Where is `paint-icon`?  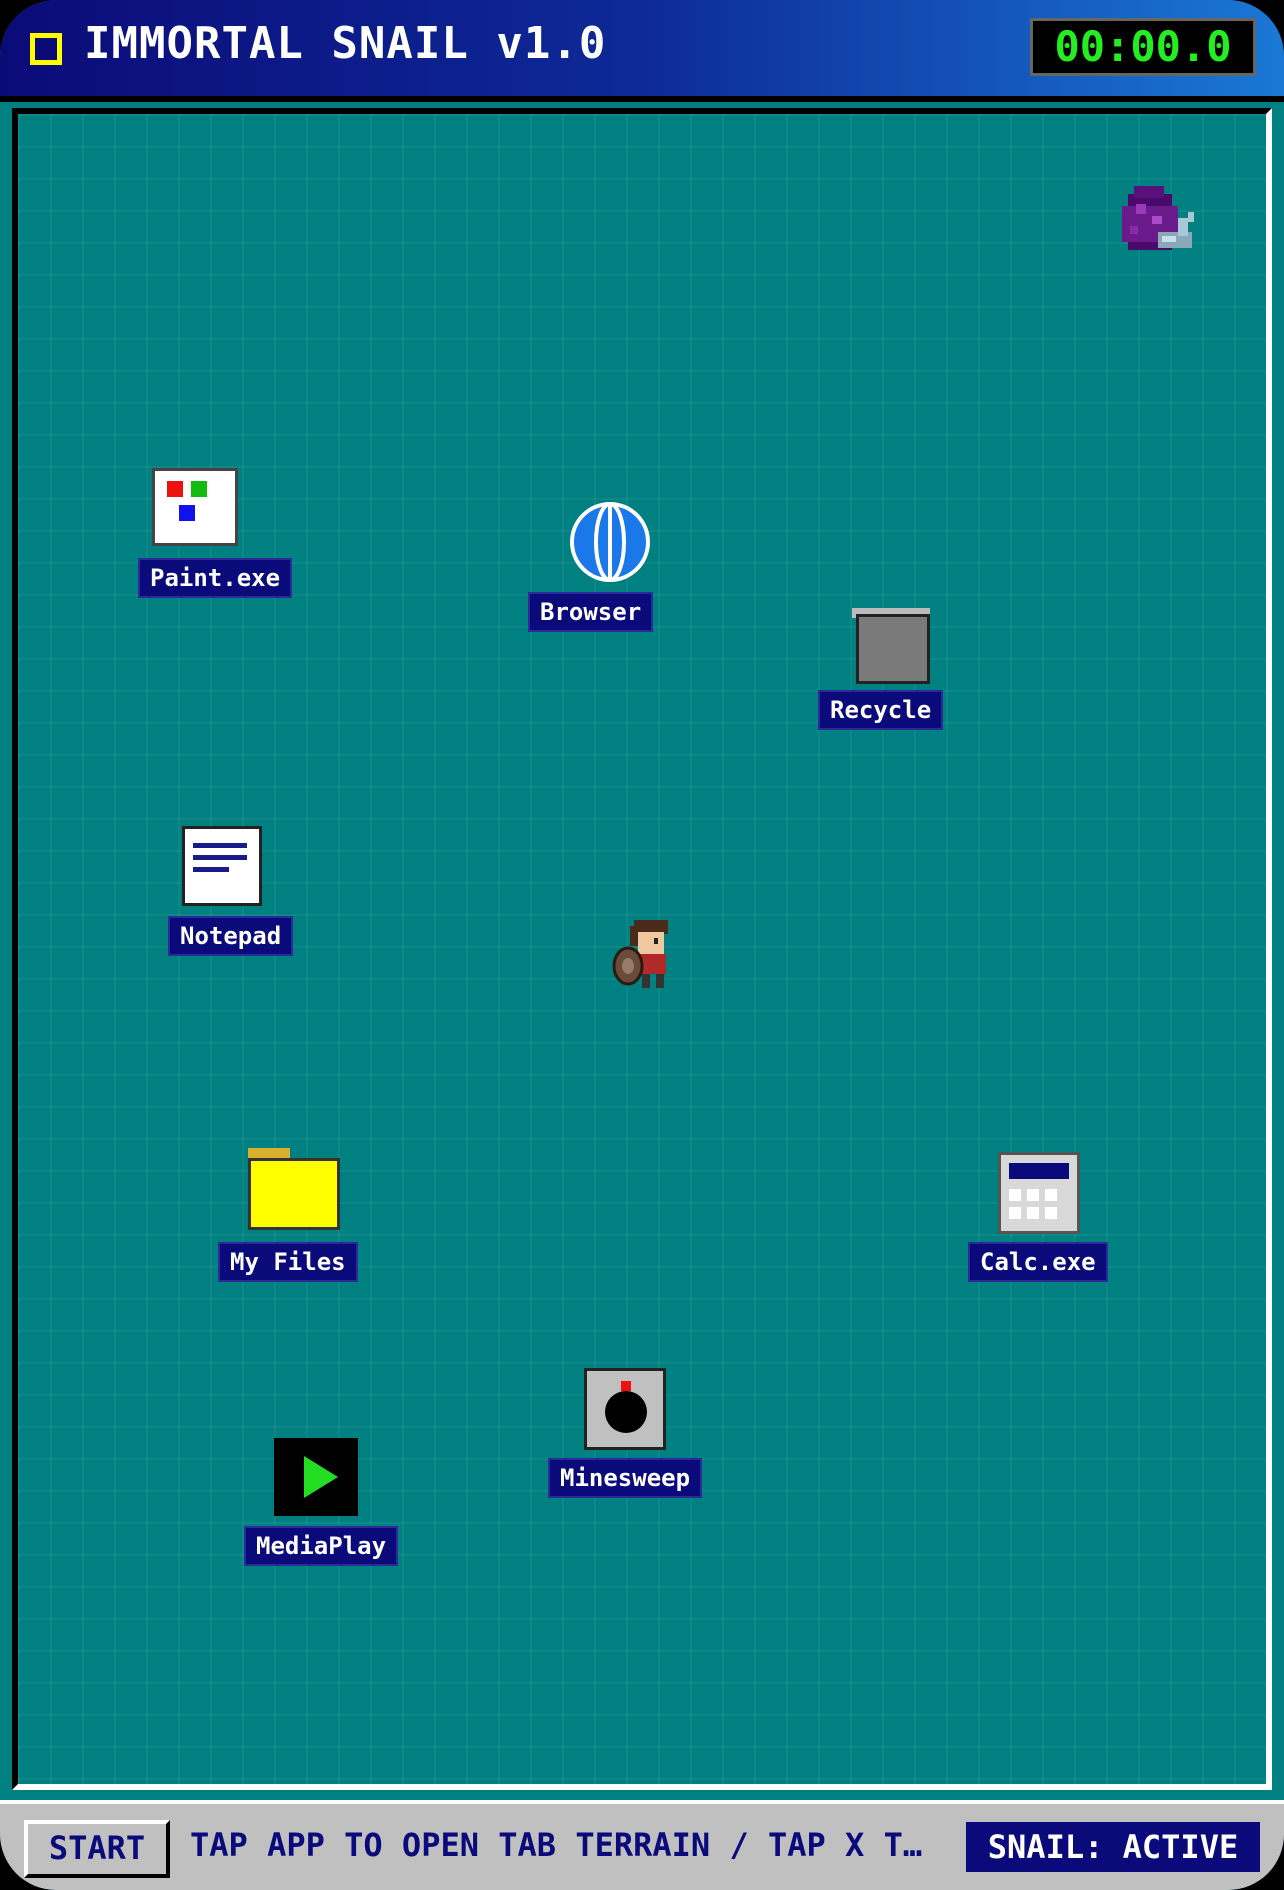 paint-icon is located at coordinates (195, 507).